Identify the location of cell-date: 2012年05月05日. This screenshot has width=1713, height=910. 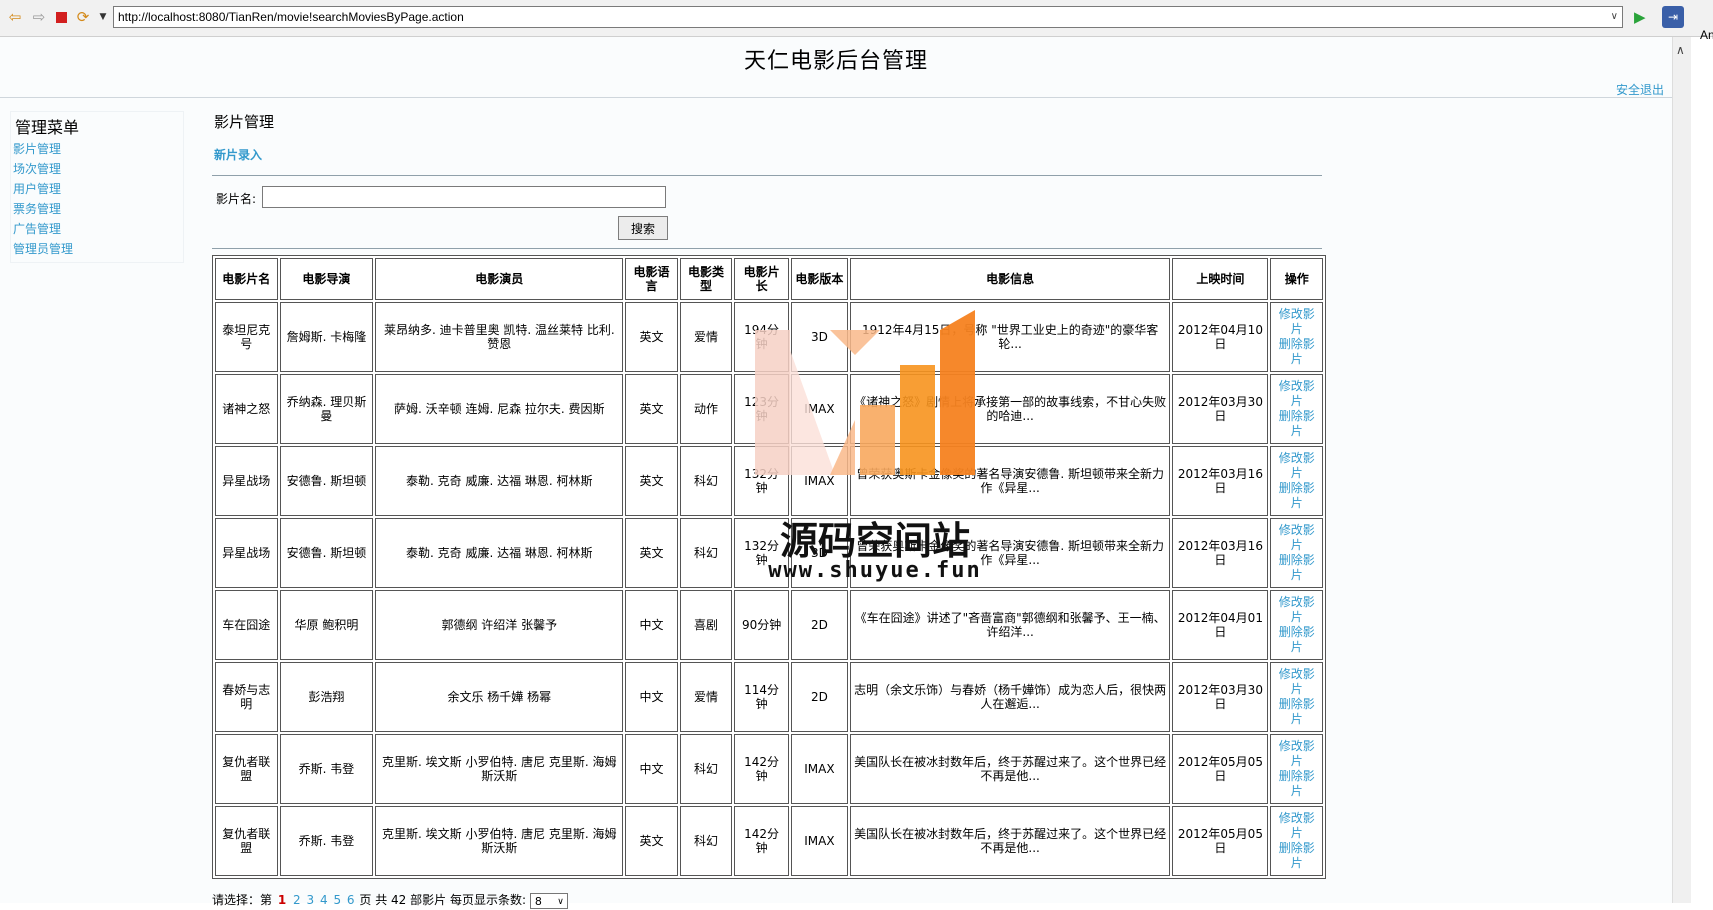
(1220, 769).